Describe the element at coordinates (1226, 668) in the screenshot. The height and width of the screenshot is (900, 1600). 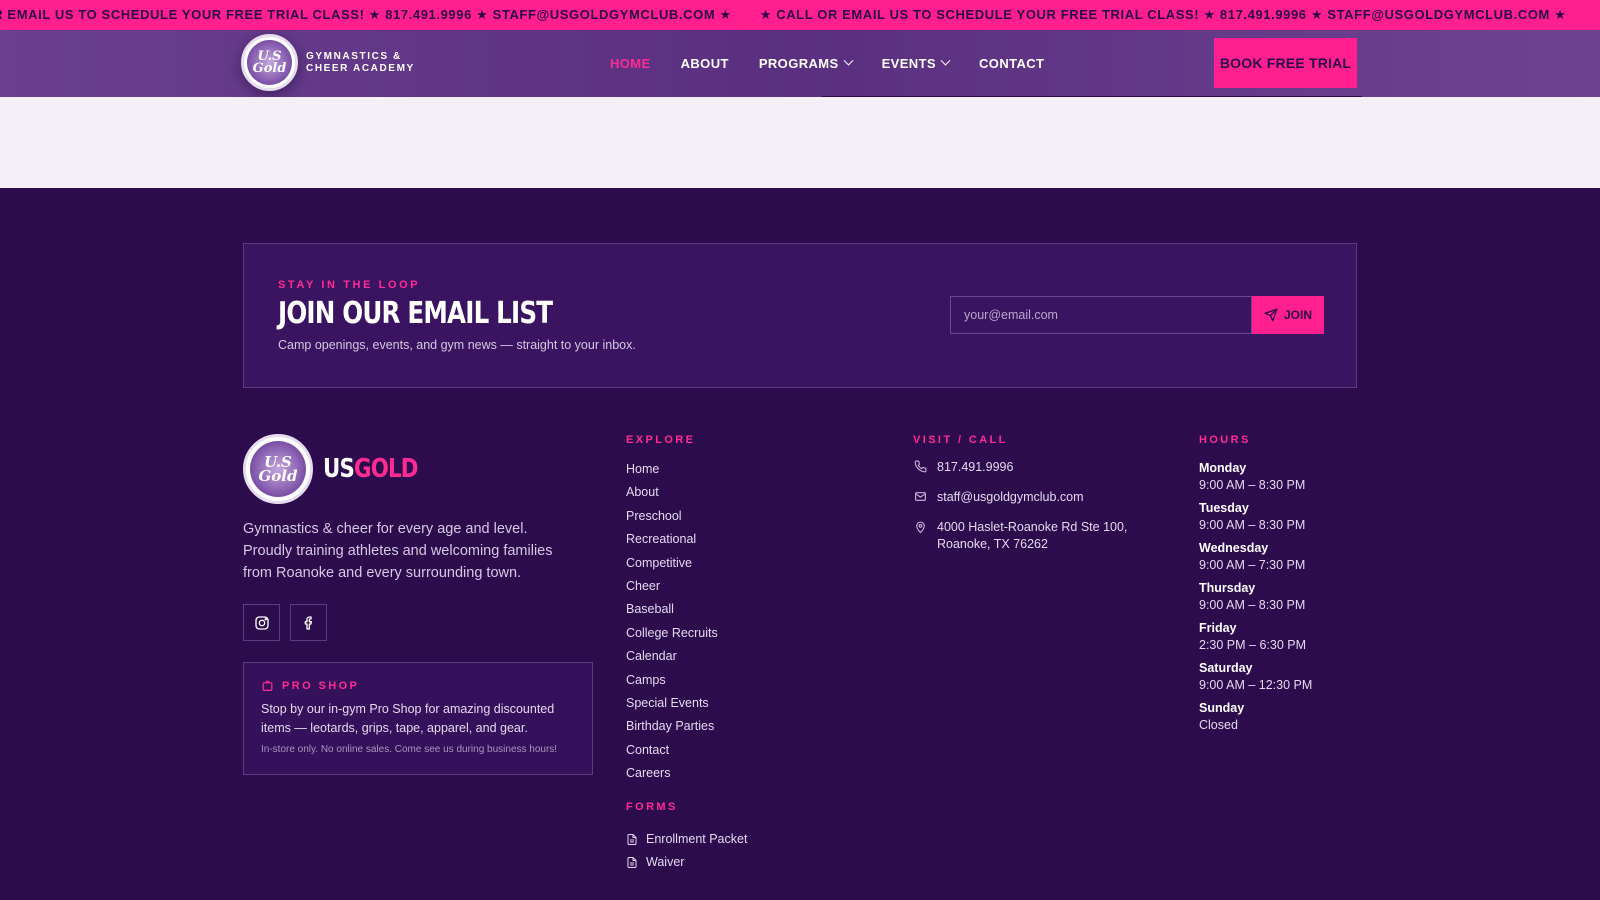
I see `hours-day: Saturday` at that location.